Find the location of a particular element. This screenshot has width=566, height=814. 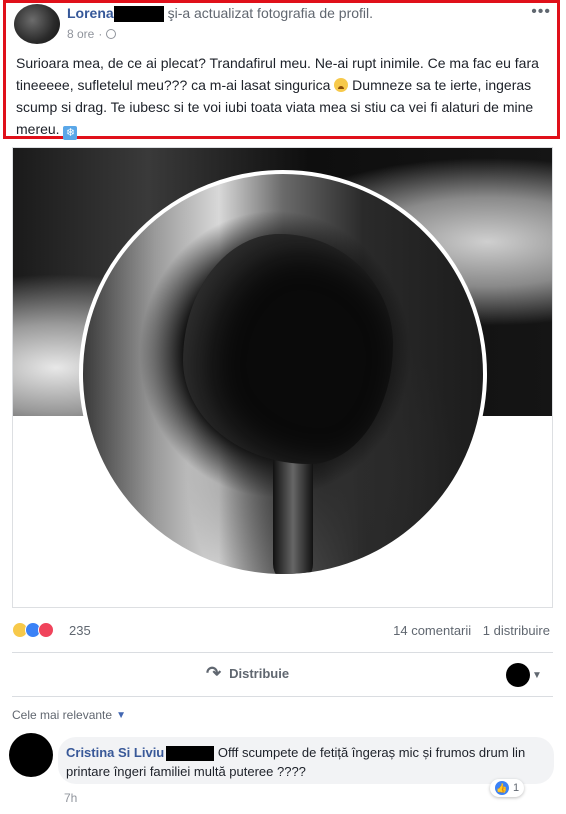

shares-count: 1 distribuire is located at coordinates (516, 630).